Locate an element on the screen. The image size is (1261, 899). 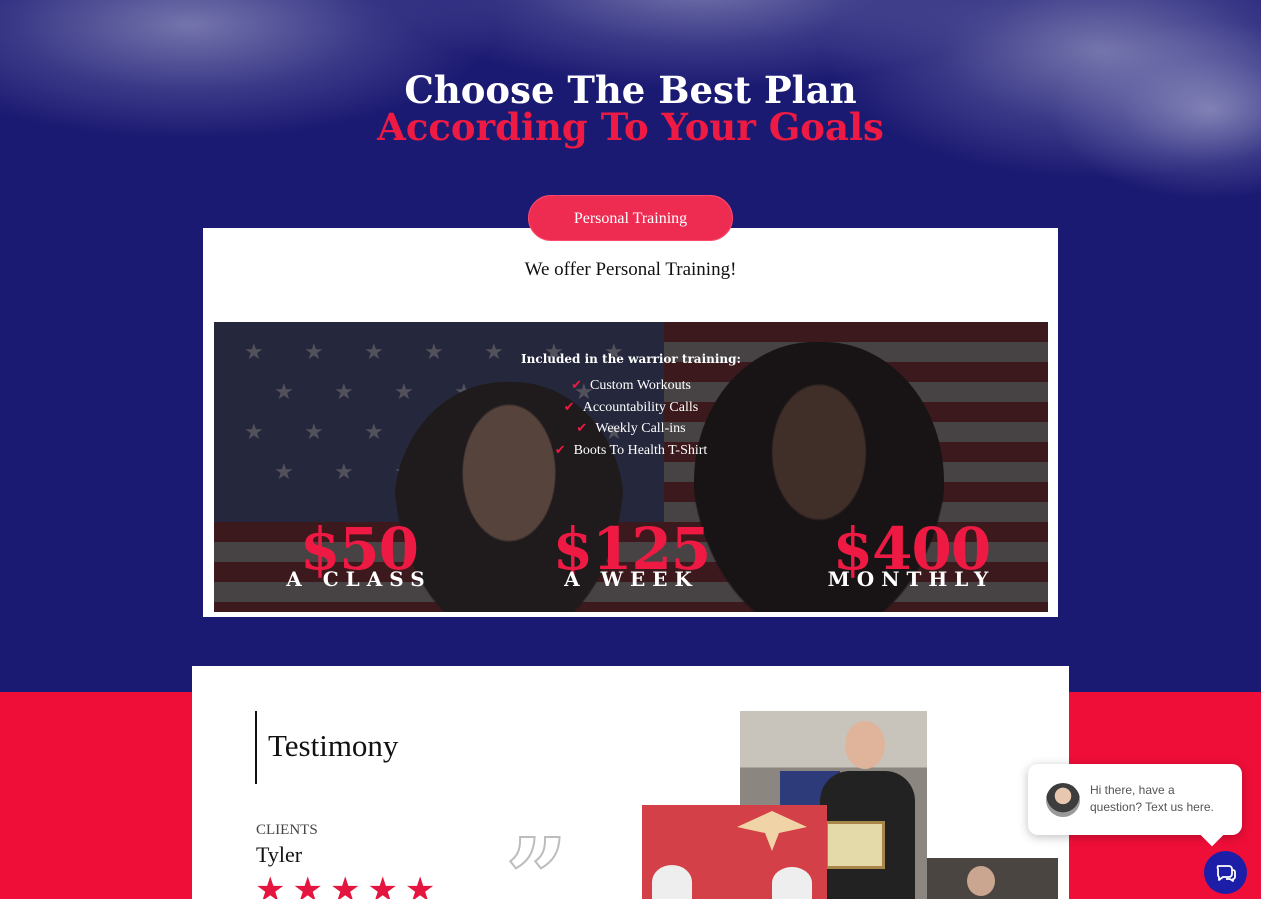
client-name: Tyler is located at coordinates (279, 854).